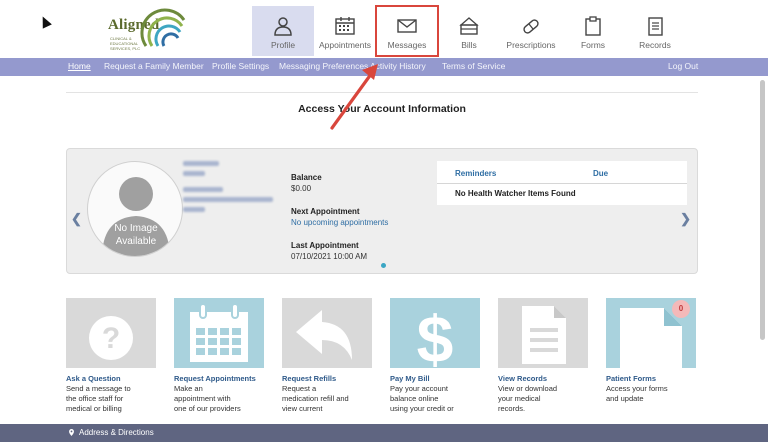  I want to click on nav-forms: Forms, so click(593, 31).